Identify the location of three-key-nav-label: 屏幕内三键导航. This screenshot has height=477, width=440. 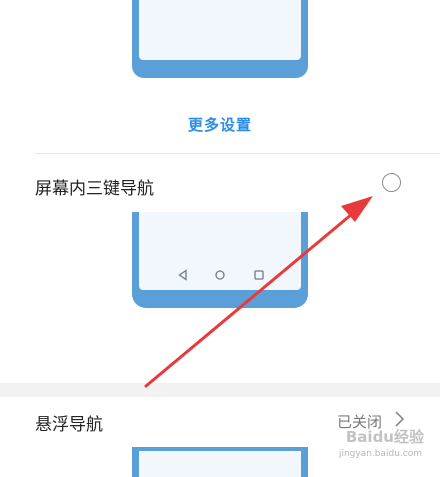
(94, 186).